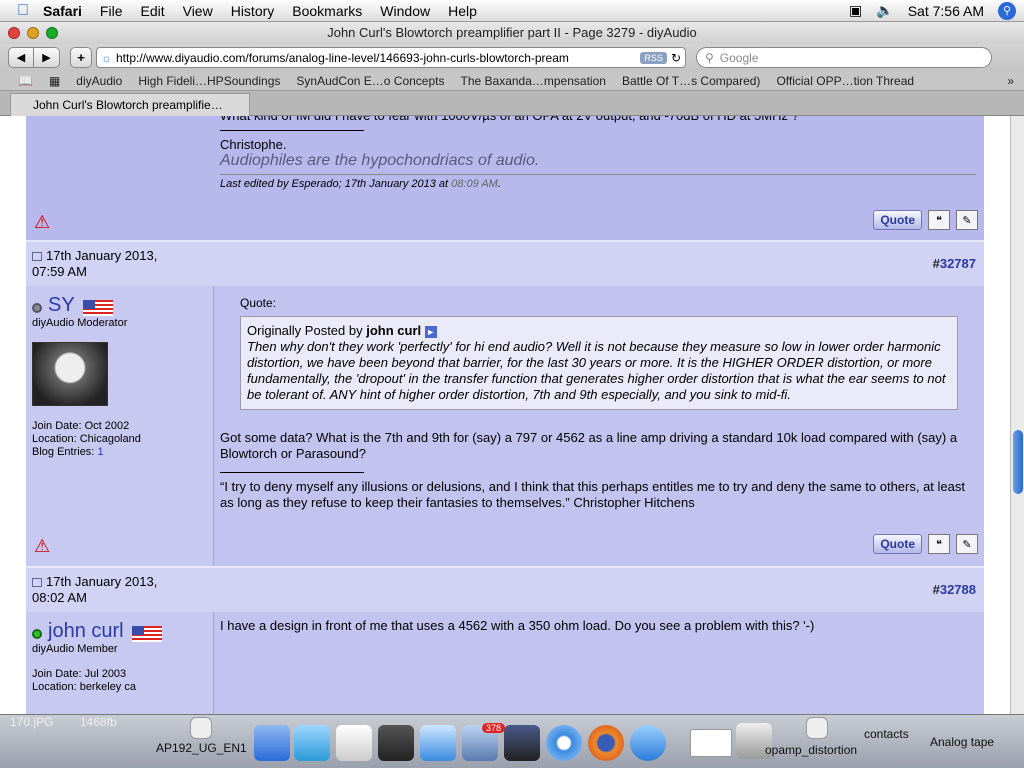 The height and width of the screenshot is (768, 1024). Describe the element at coordinates (253, 11) in the screenshot. I see `menu-history: History` at that location.